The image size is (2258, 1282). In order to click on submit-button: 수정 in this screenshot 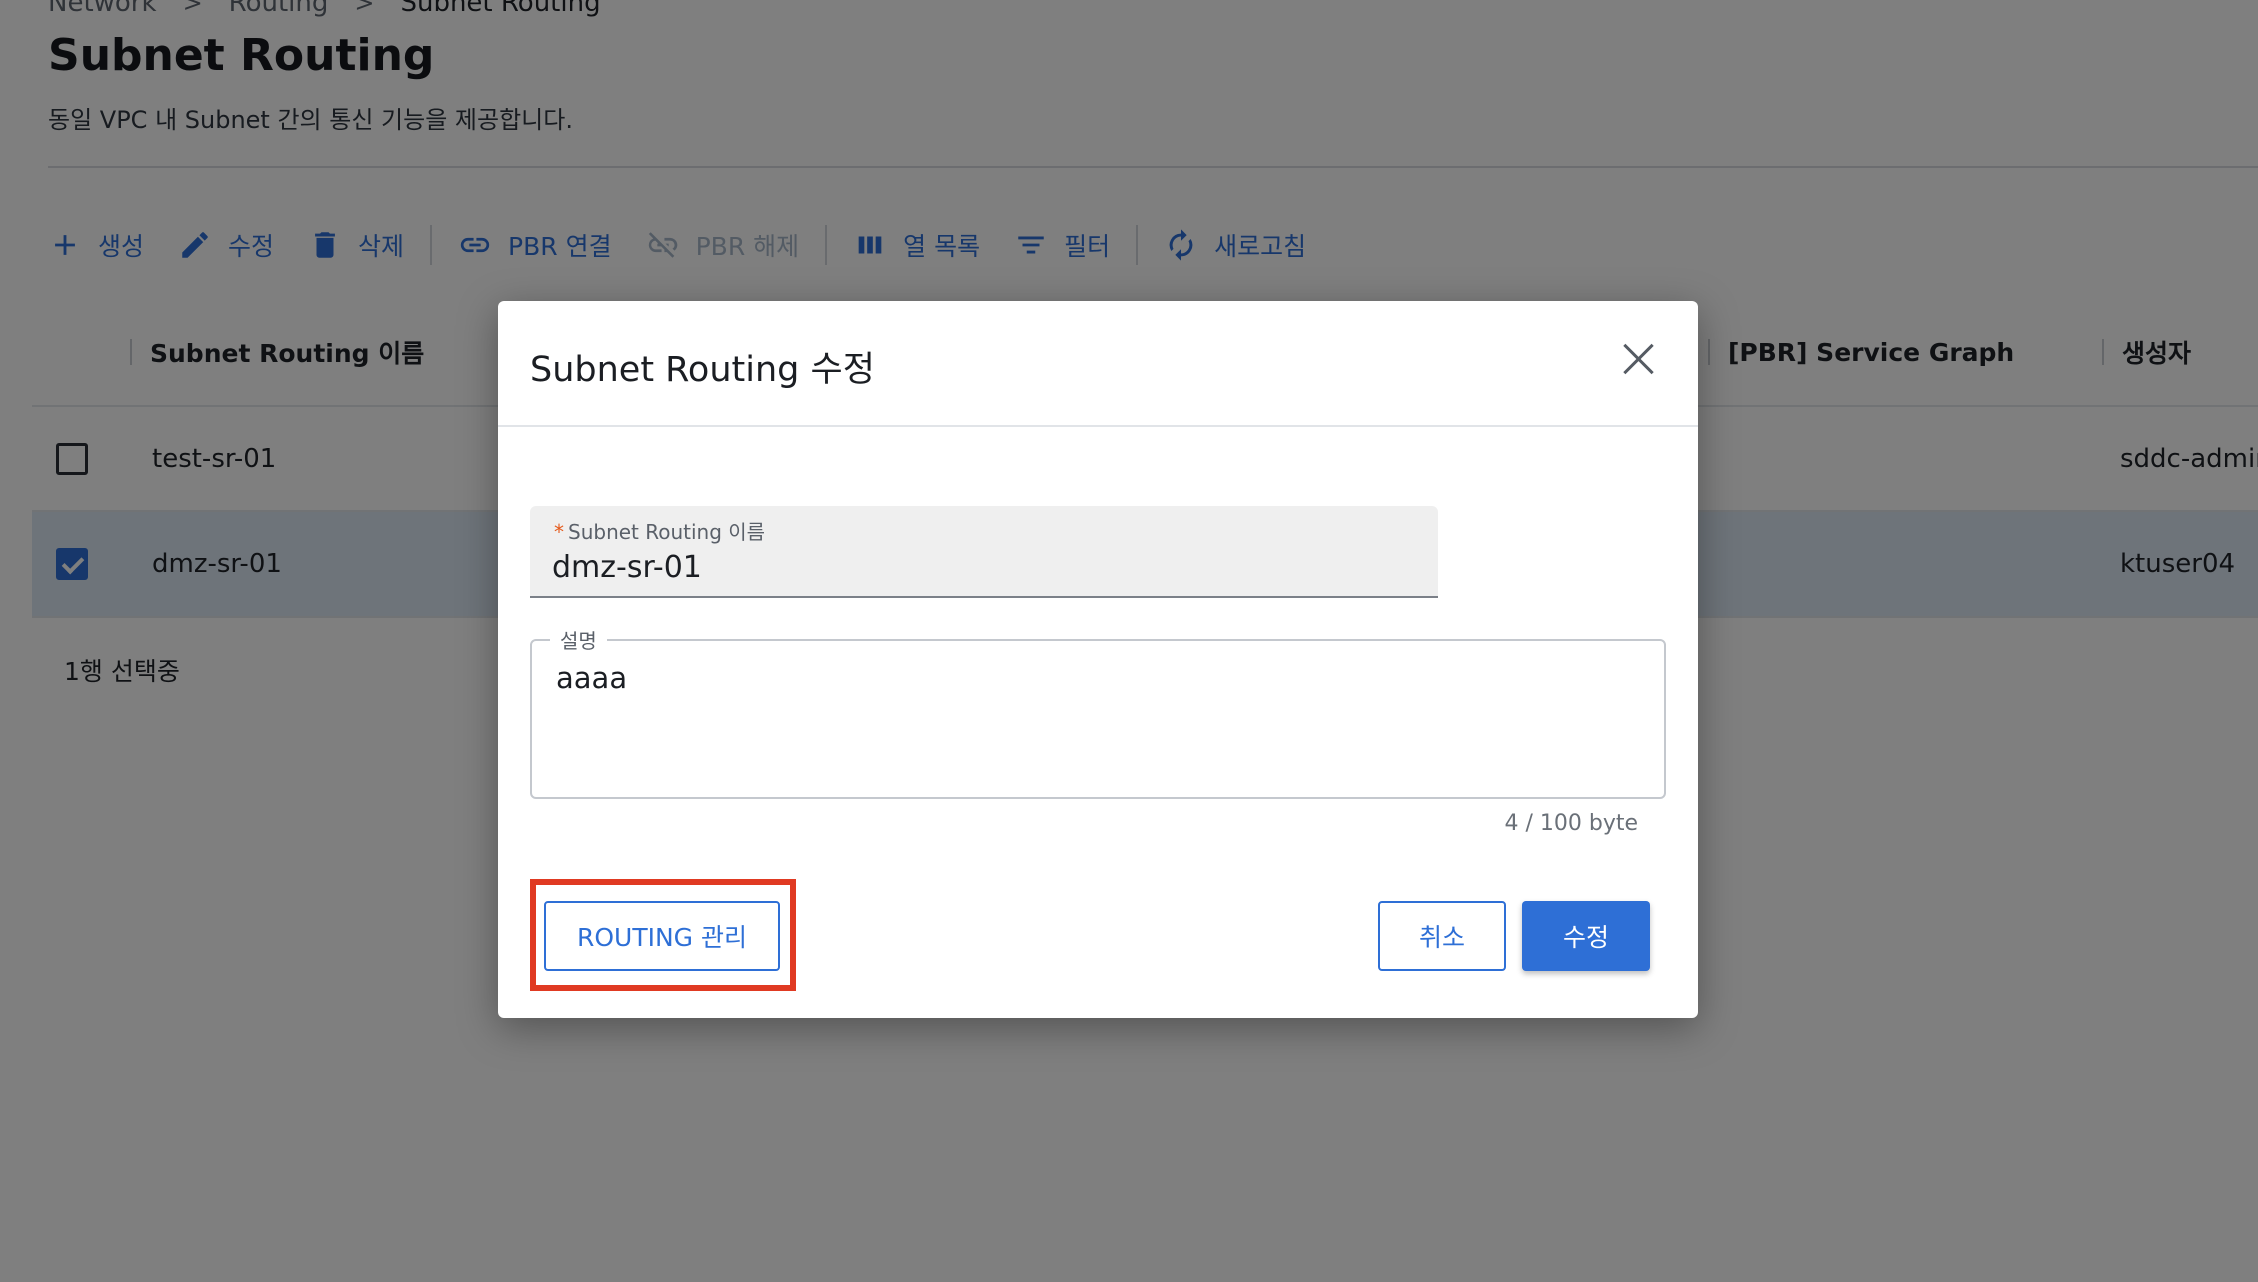, I will do `click(1586, 936)`.